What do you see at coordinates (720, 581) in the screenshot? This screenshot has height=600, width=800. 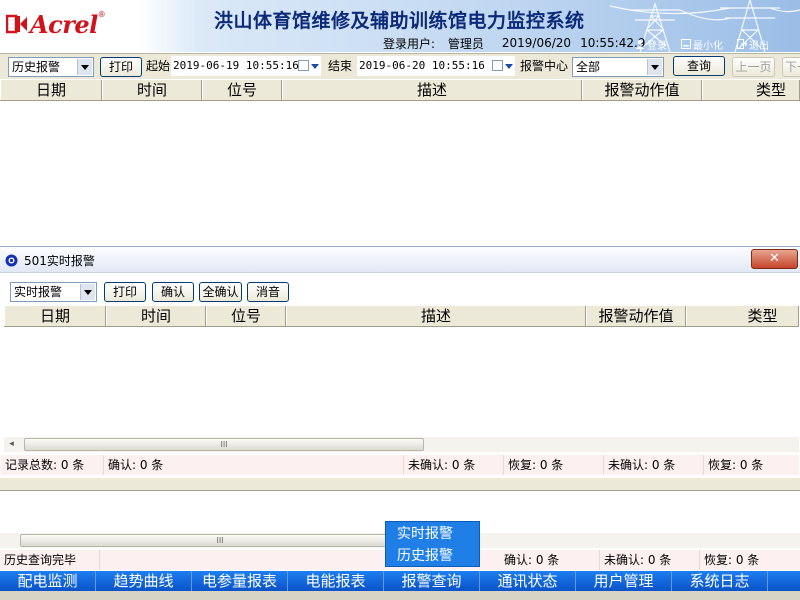 I see `nav-system-log: 系统日志` at bounding box center [720, 581].